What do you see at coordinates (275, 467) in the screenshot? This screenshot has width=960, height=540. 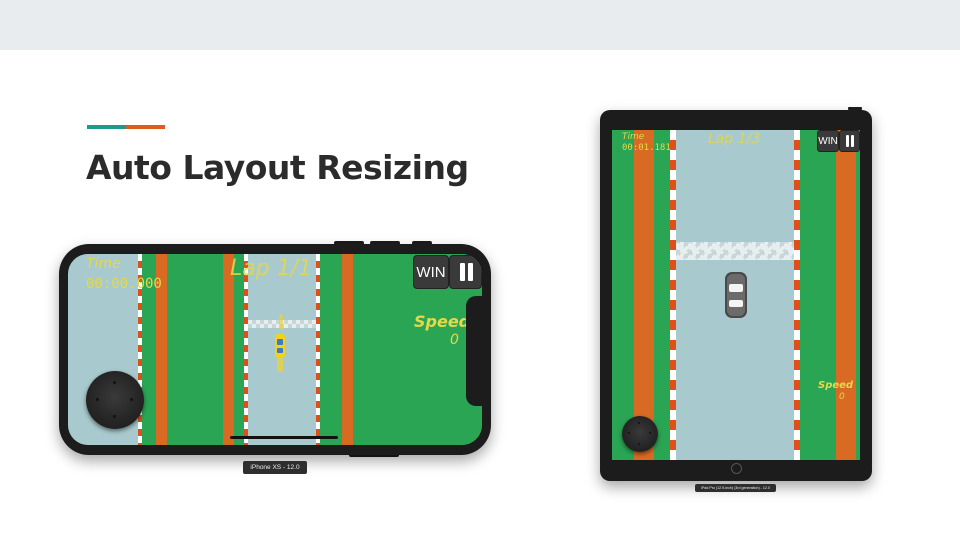 I see `iphone-device-label: iPhone XS - 12.0` at bounding box center [275, 467].